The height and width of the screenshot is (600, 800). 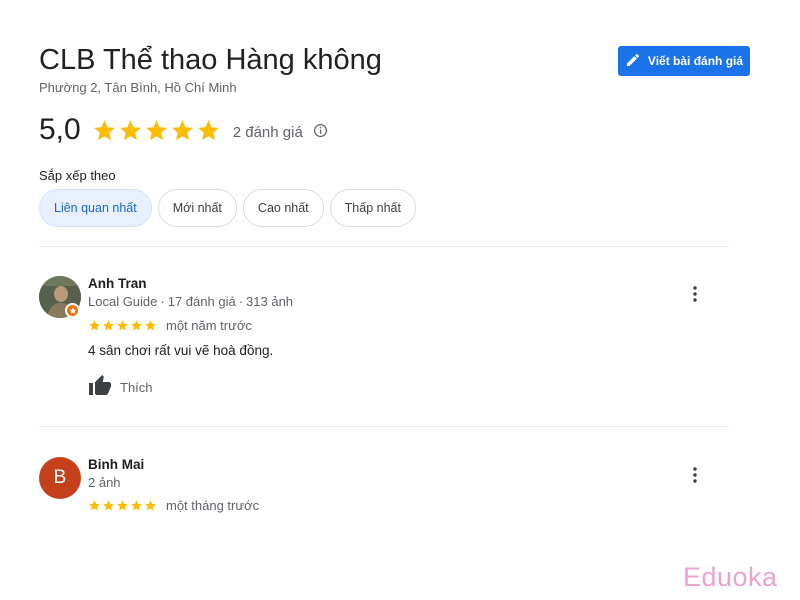 What do you see at coordinates (104, 482) in the screenshot?
I see `reviewer-photo-count: 2 ảnh` at bounding box center [104, 482].